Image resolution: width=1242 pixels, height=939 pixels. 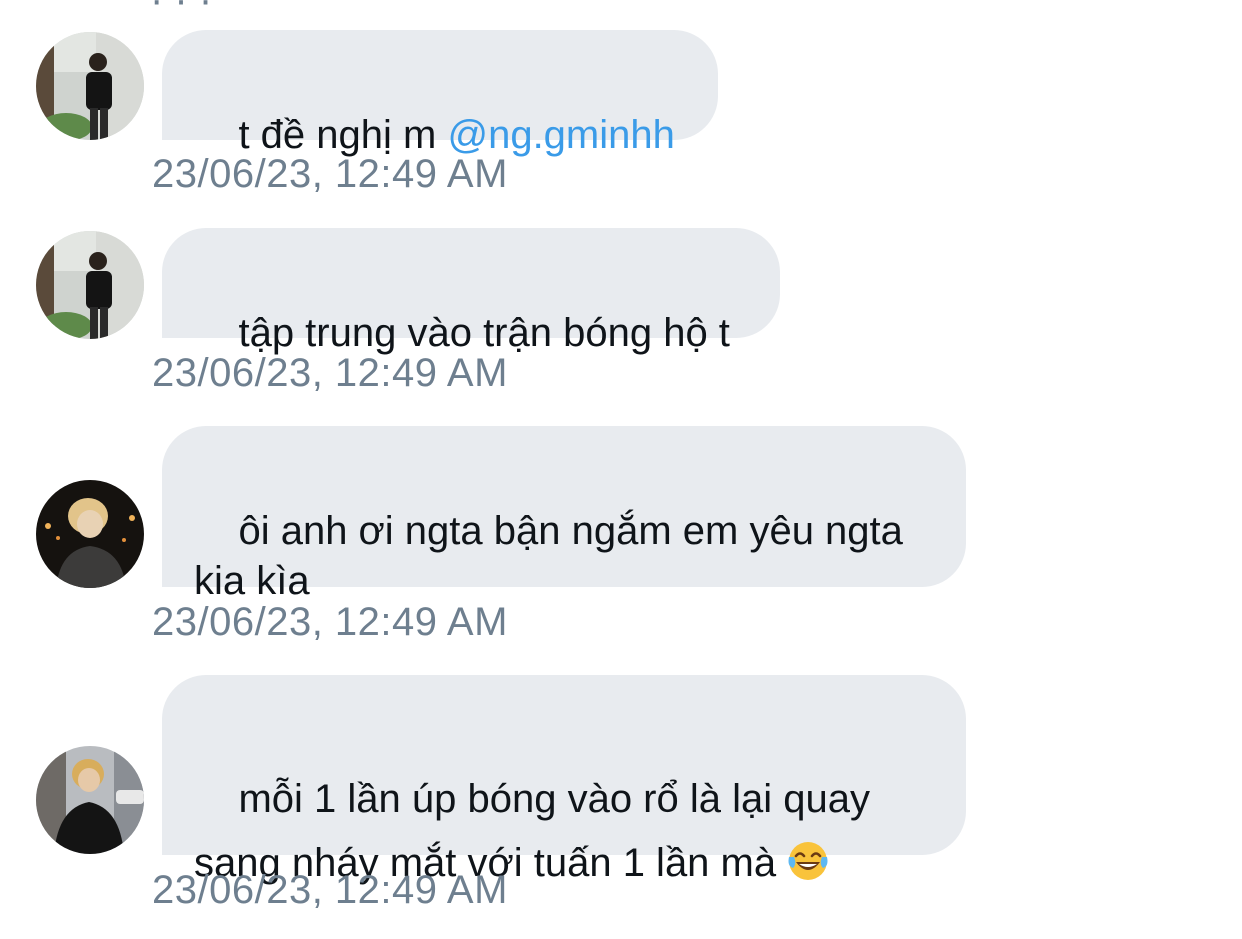 What do you see at coordinates (343, 135) in the screenshot?
I see `message-text: t đề nghị m` at bounding box center [343, 135].